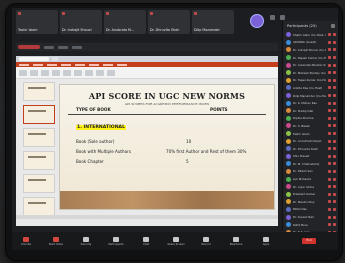 The width and height of the screenshot is (345, 263). I want to click on video-tile: Dilip Mazumder, so click(213, 22).